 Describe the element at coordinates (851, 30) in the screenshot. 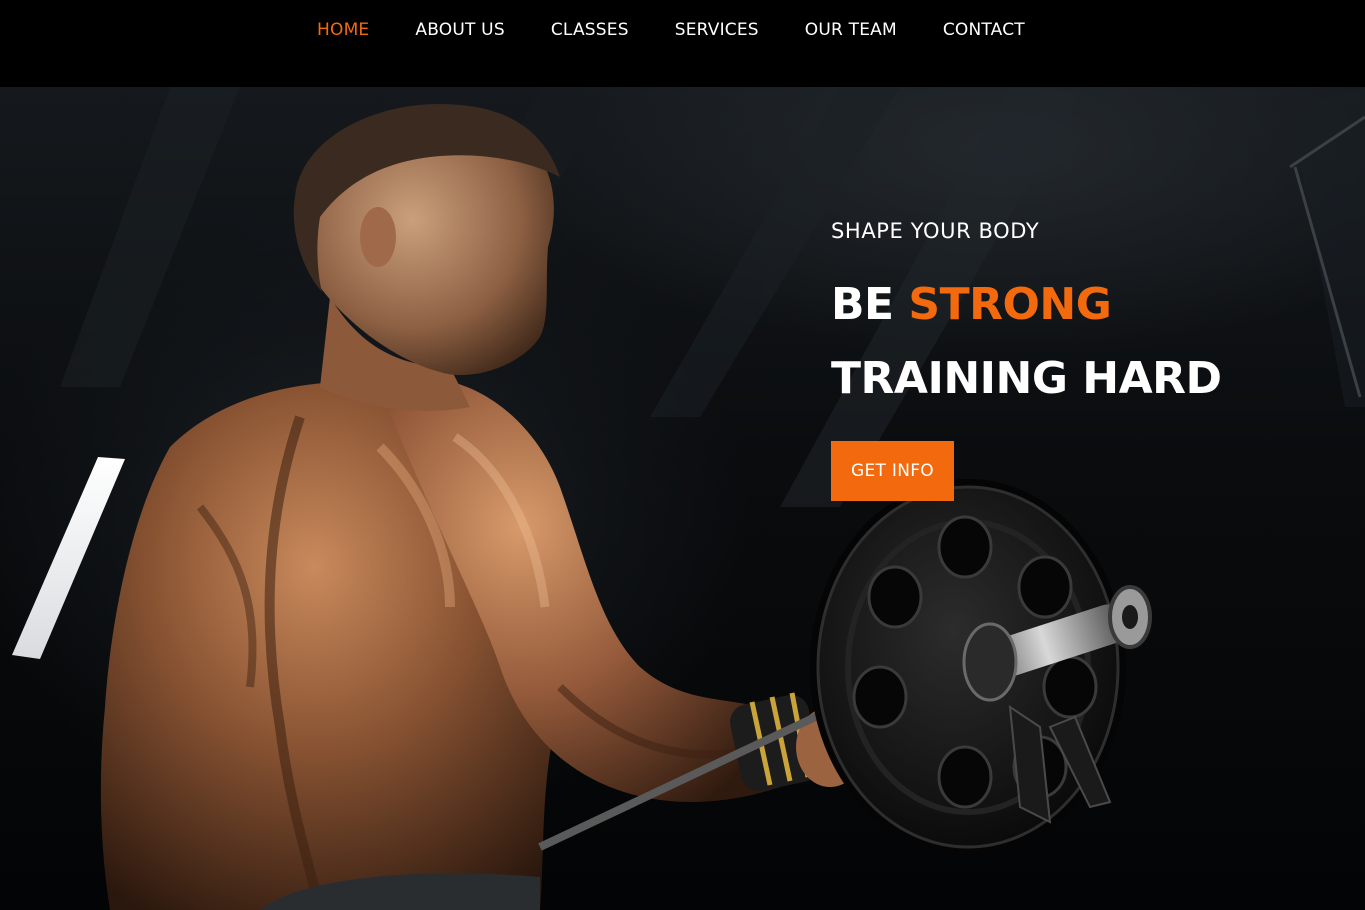

I see `nav-item-our-team: OUR TEAM` at that location.